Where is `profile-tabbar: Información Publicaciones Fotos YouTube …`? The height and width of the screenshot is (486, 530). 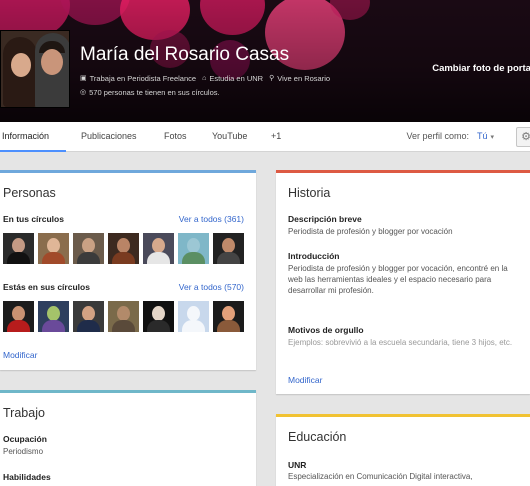 profile-tabbar: Información Publicaciones Fotos YouTube … is located at coordinates (265, 137).